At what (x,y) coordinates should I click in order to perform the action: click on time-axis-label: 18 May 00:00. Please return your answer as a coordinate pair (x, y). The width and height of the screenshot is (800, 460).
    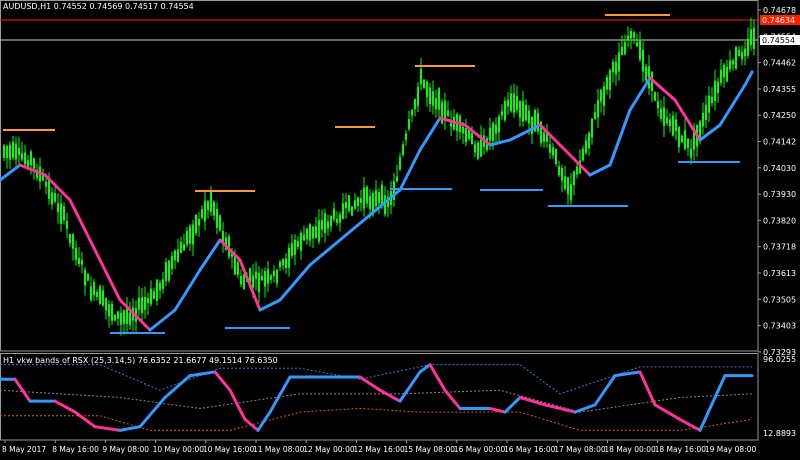
    Looking at the image, I should click on (630, 449).